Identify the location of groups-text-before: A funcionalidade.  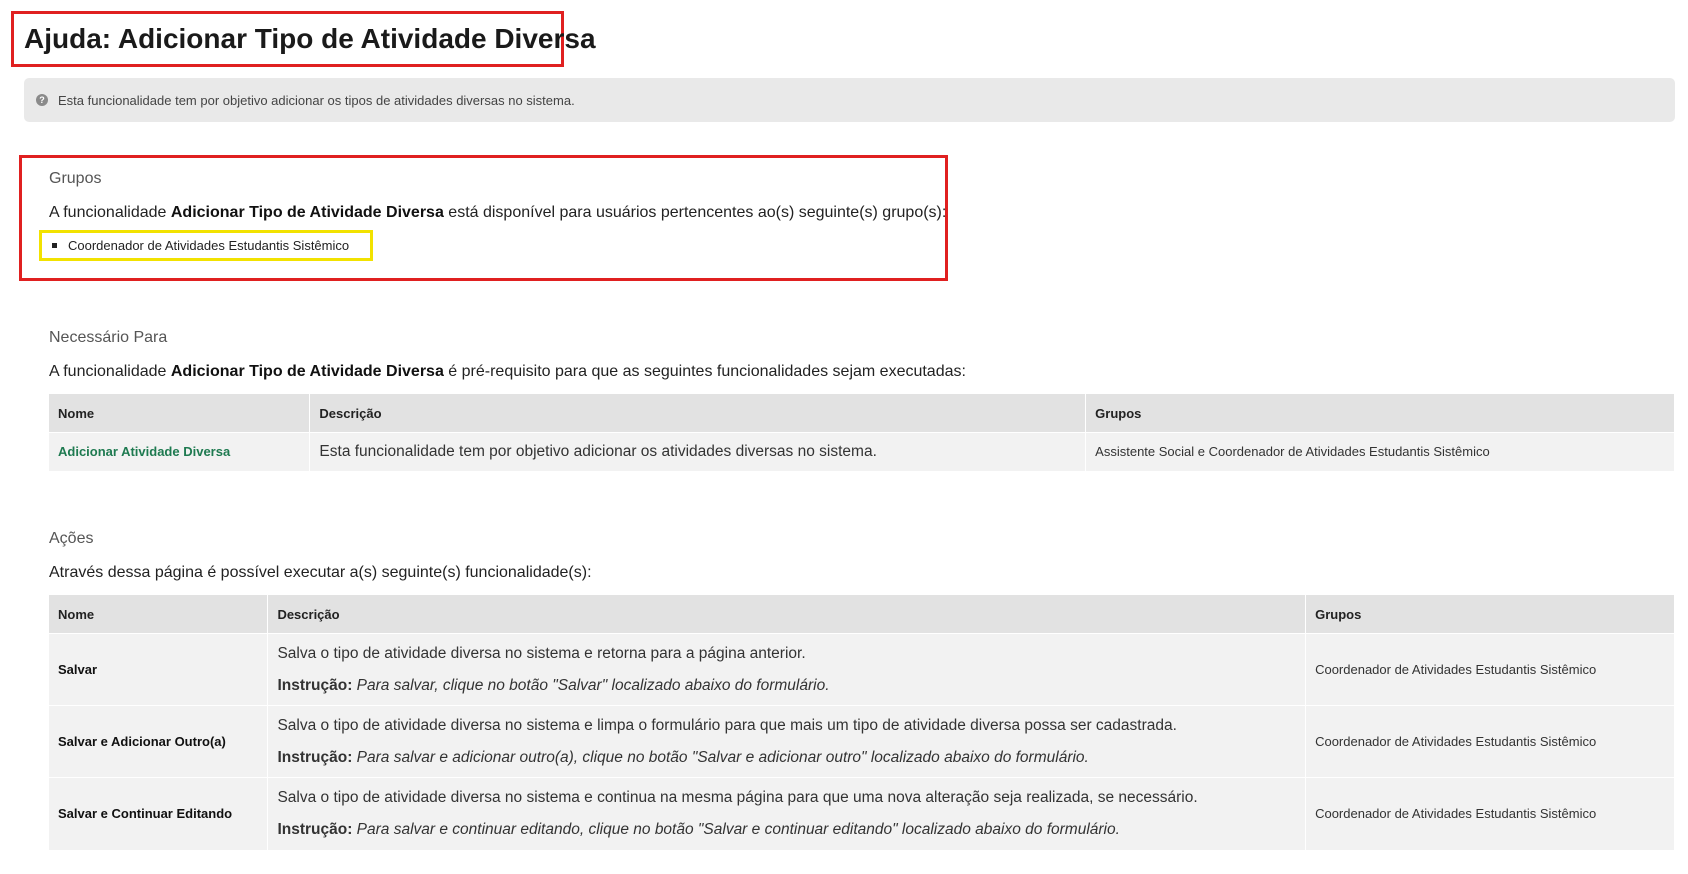
(110, 212).